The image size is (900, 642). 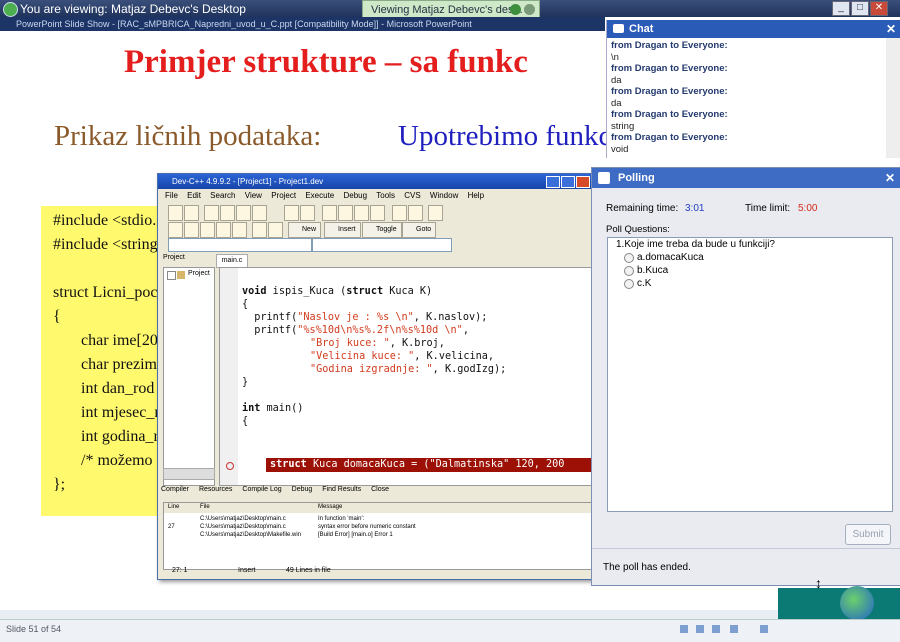 What do you see at coordinates (305, 230) in the screenshot?
I see `new-button: New` at bounding box center [305, 230].